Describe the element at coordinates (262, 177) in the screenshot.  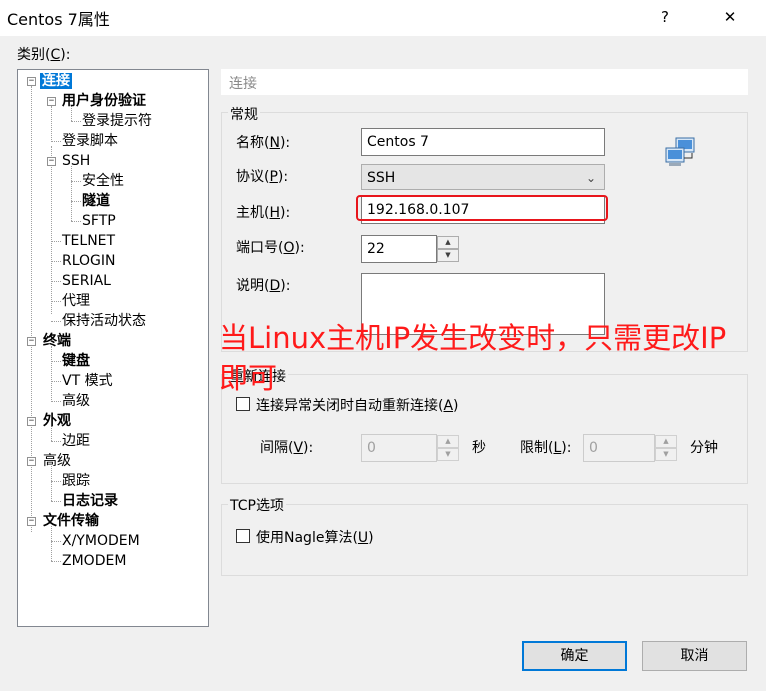
I see `protocol-label: 协议(P):` at that location.